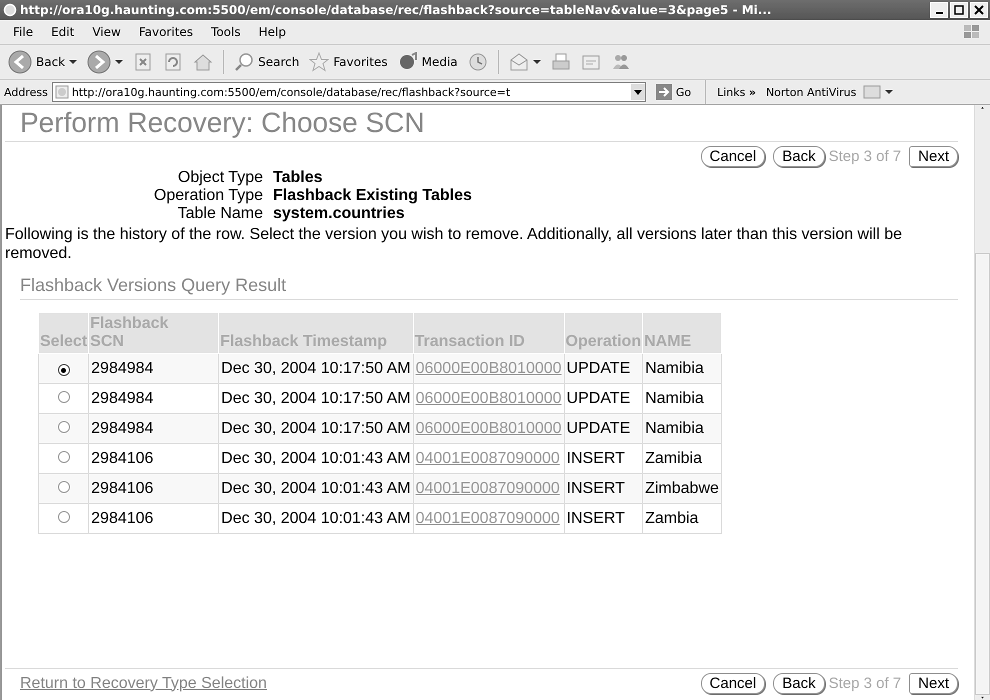  What do you see at coordinates (560, 62) in the screenshot?
I see `printer-icon` at bounding box center [560, 62].